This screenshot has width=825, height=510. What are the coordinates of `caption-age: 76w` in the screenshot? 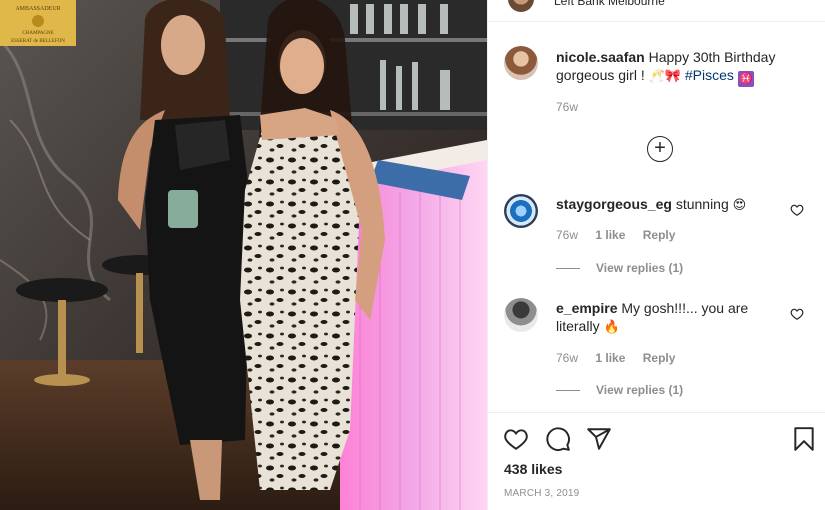 It's located at (567, 107).